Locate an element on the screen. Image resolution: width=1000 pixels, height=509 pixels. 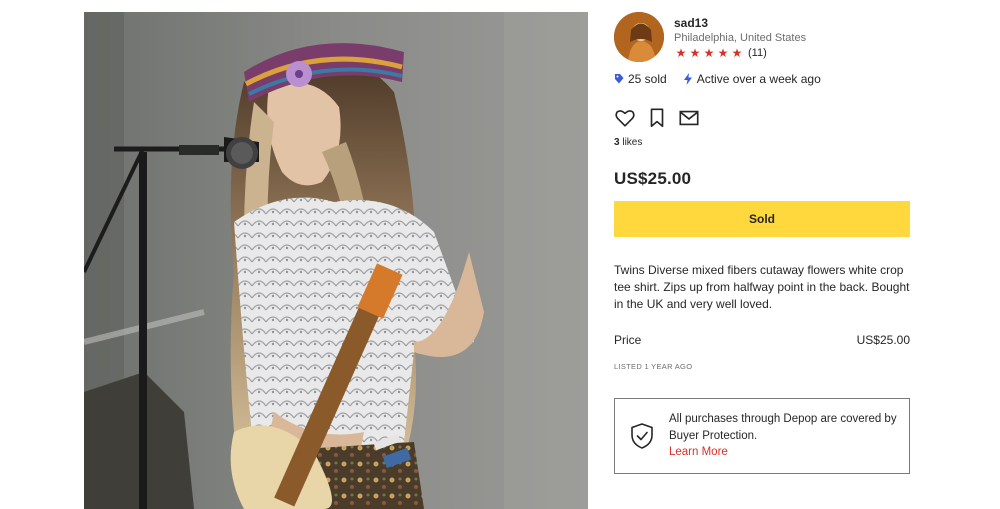
activity-status: Active over a week ago is located at coordinates (752, 79).